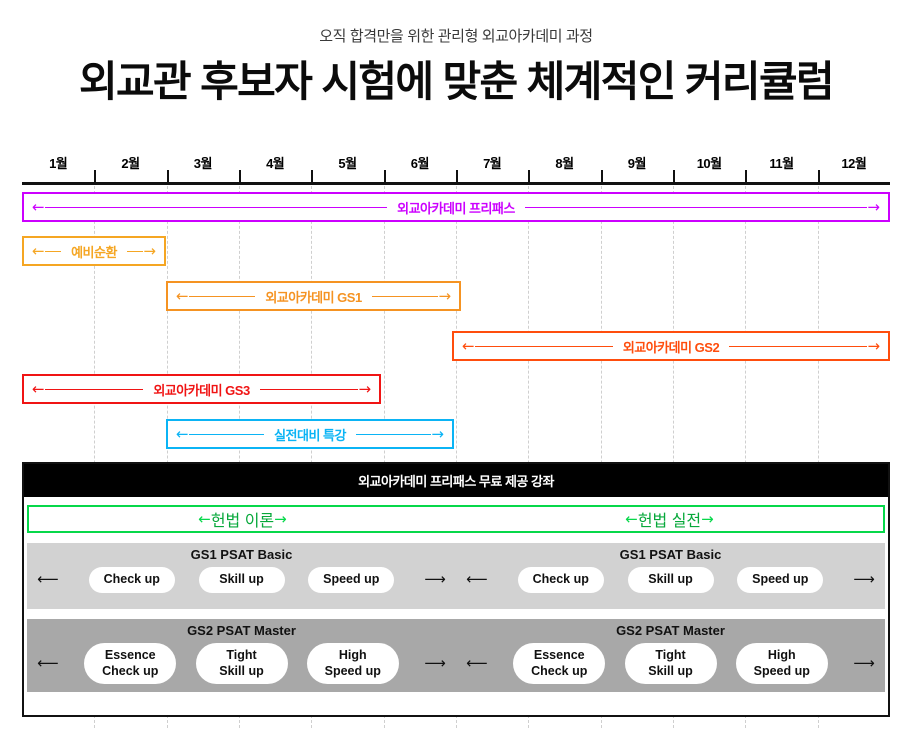 The height and width of the screenshot is (755, 912). Describe the element at coordinates (854, 163) in the screenshot. I see `axis-month-label-12: 12월` at that location.